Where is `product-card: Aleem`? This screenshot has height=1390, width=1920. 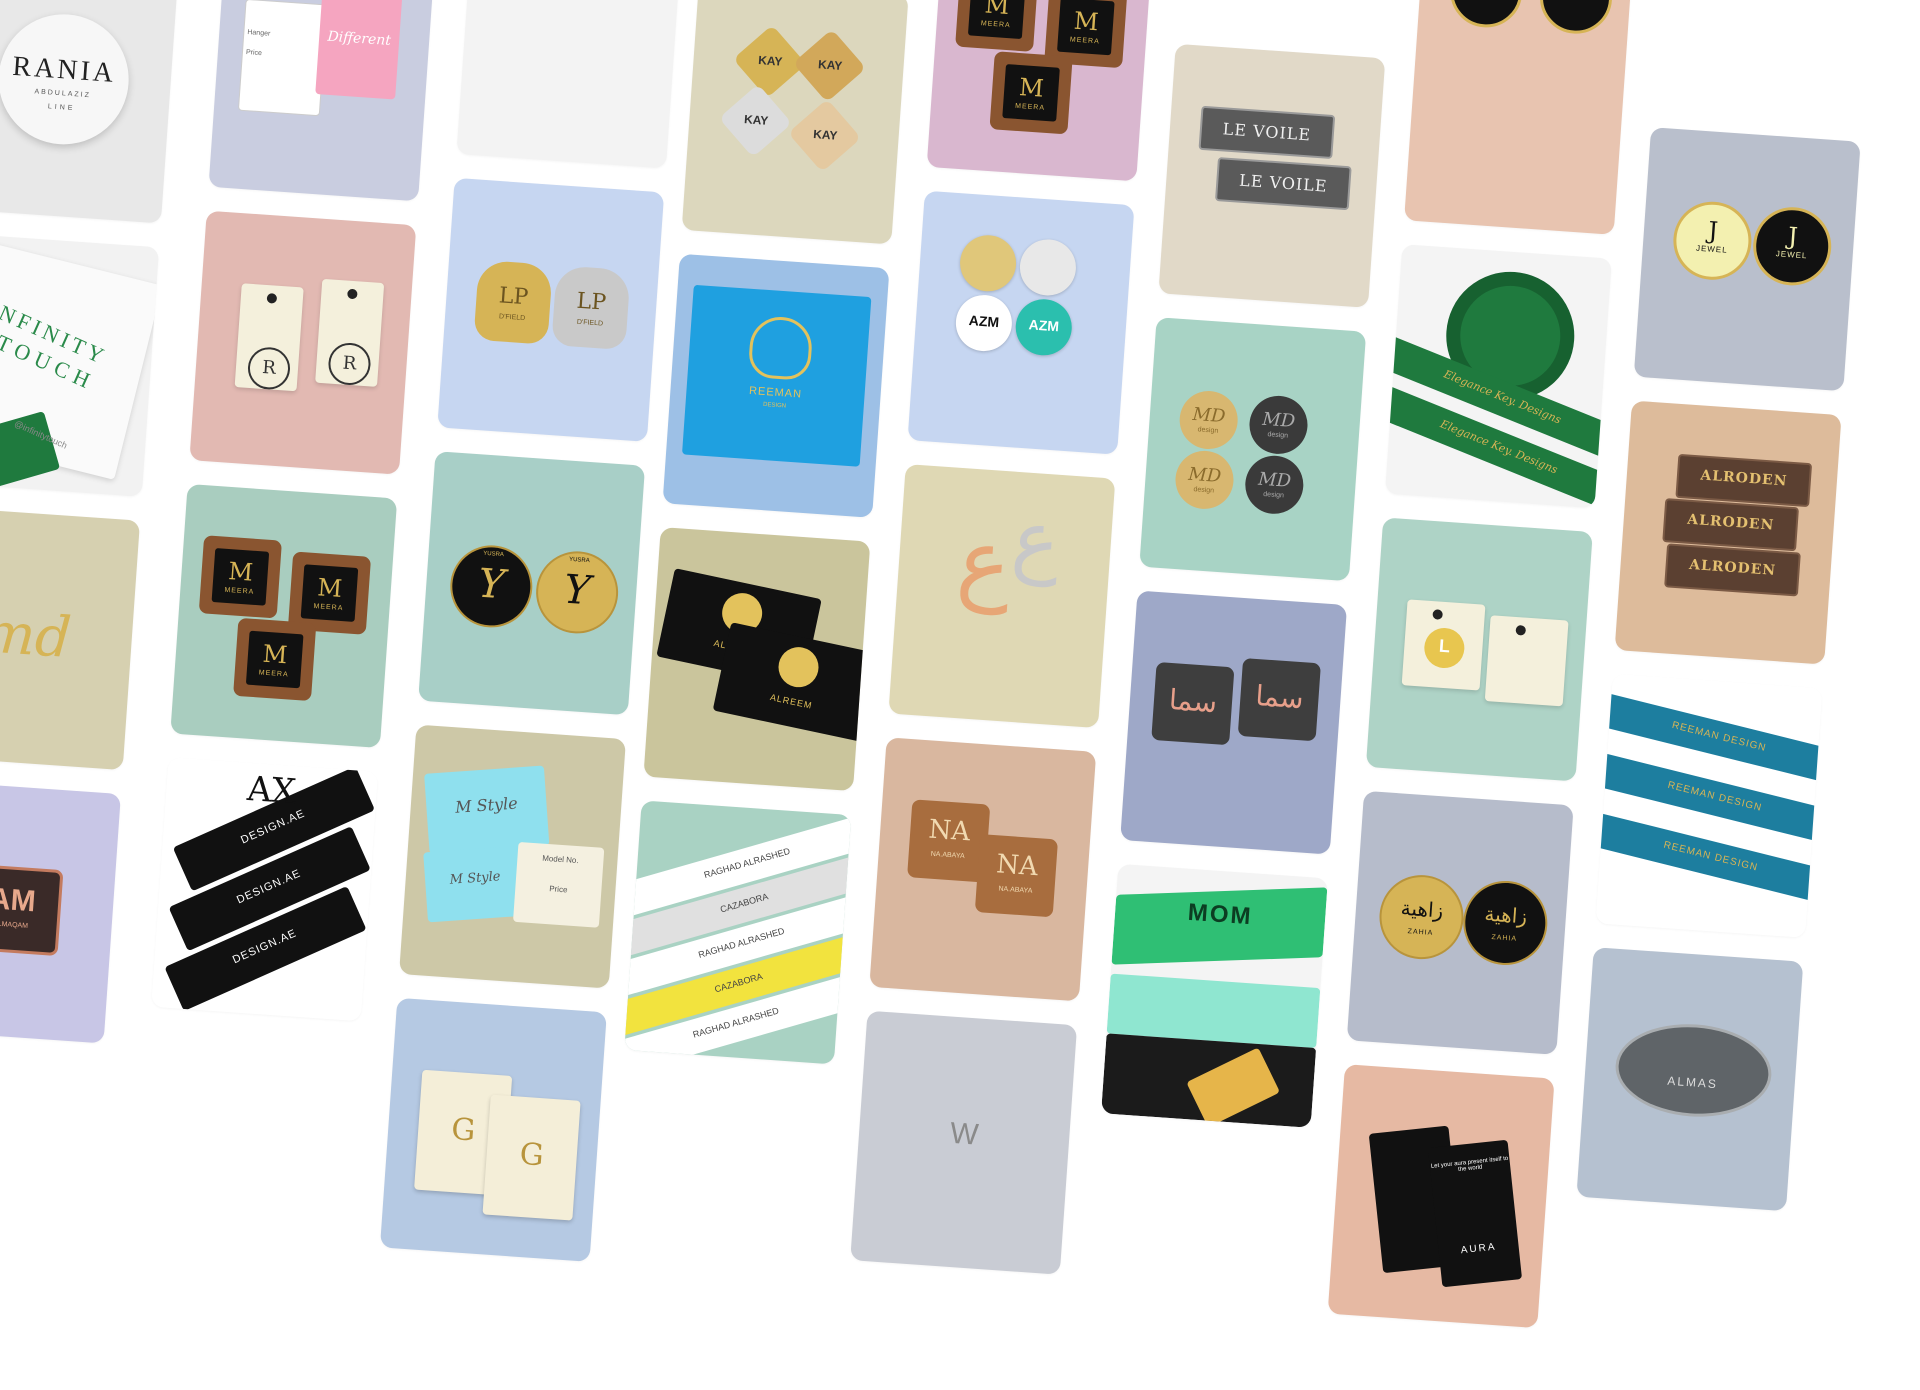
product-card: Aleem is located at coordinates (570, 84).